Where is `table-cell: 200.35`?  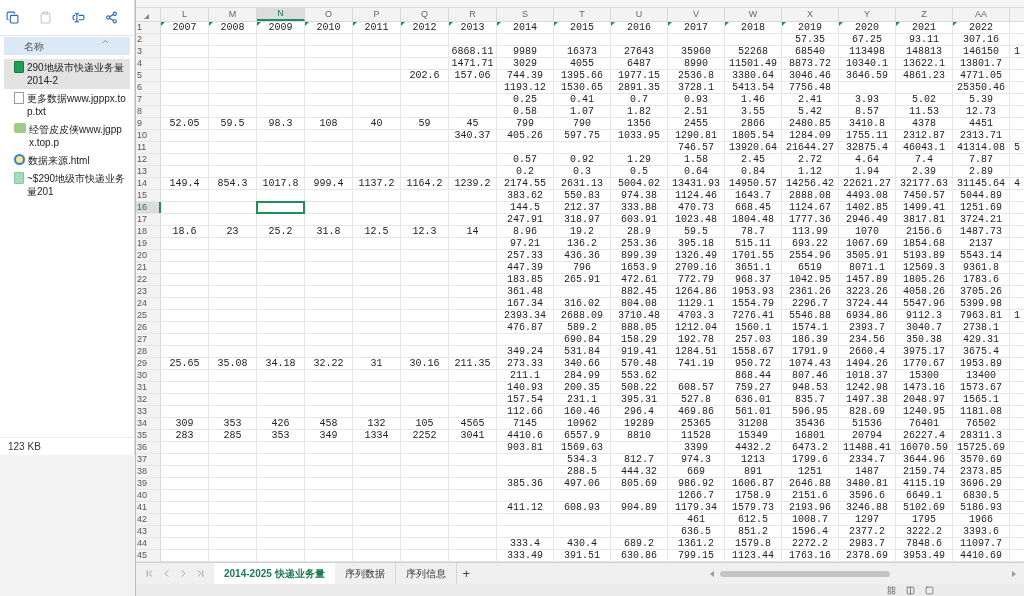 table-cell: 200.35 is located at coordinates (582, 387).